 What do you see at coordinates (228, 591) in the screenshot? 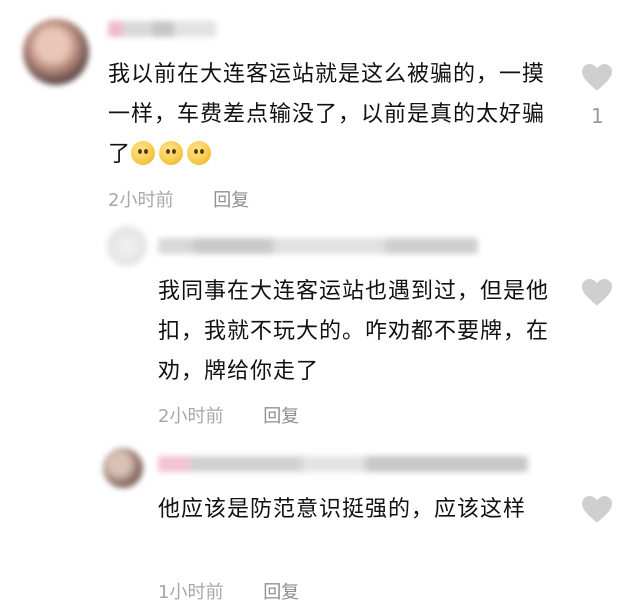
I see `comment-meta: 1小时前 回复` at bounding box center [228, 591].